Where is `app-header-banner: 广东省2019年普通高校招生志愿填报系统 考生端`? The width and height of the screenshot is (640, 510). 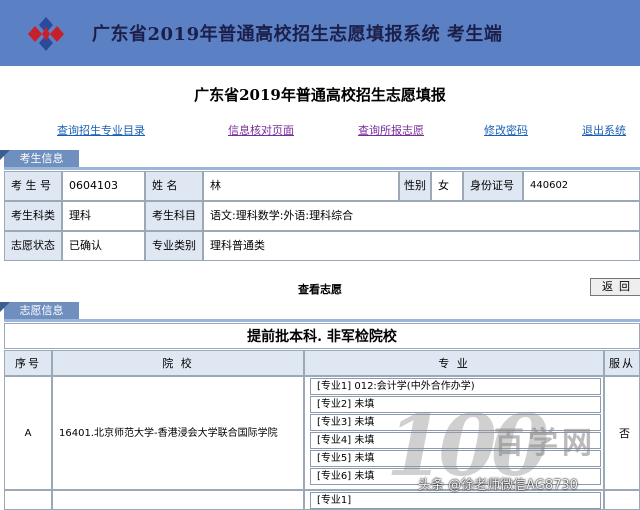
app-header-banner: 广东省2019年普通高校招生志愿填报系统 考生端 is located at coordinates (320, 33).